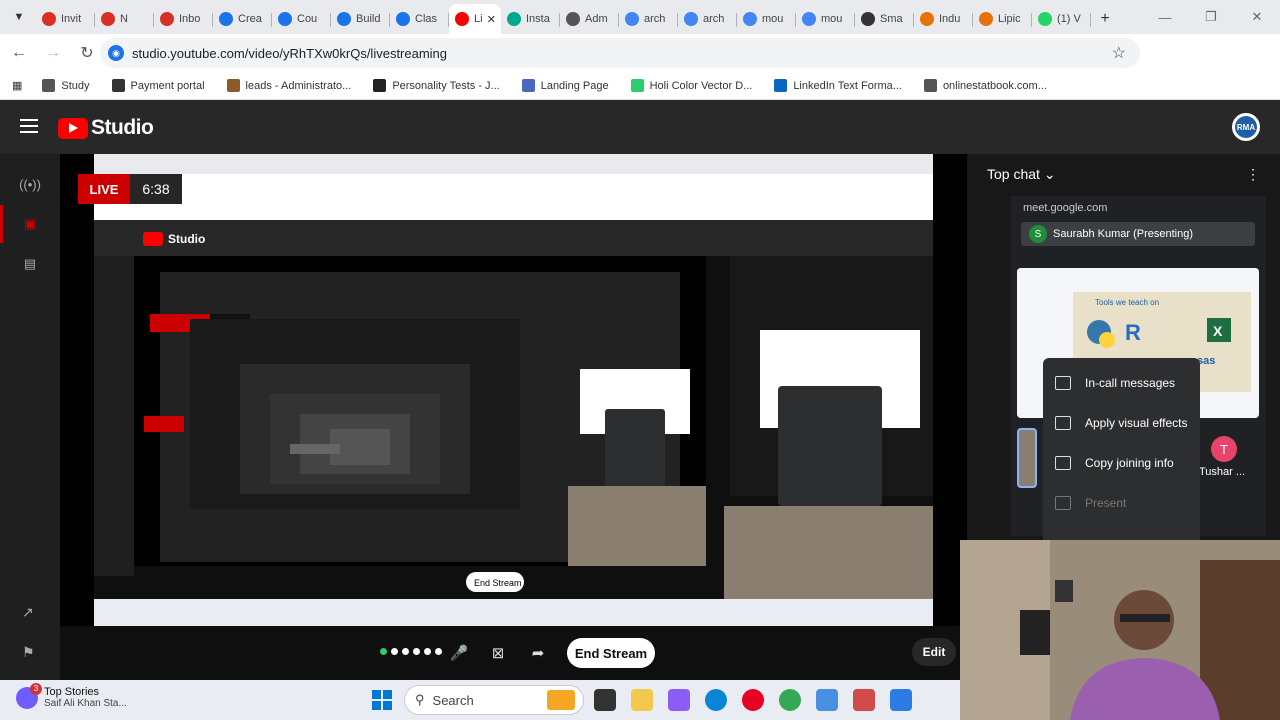 The image size is (1280, 720). What do you see at coordinates (122, 127) in the screenshot?
I see `studio-logo-text: Studio` at bounding box center [122, 127].